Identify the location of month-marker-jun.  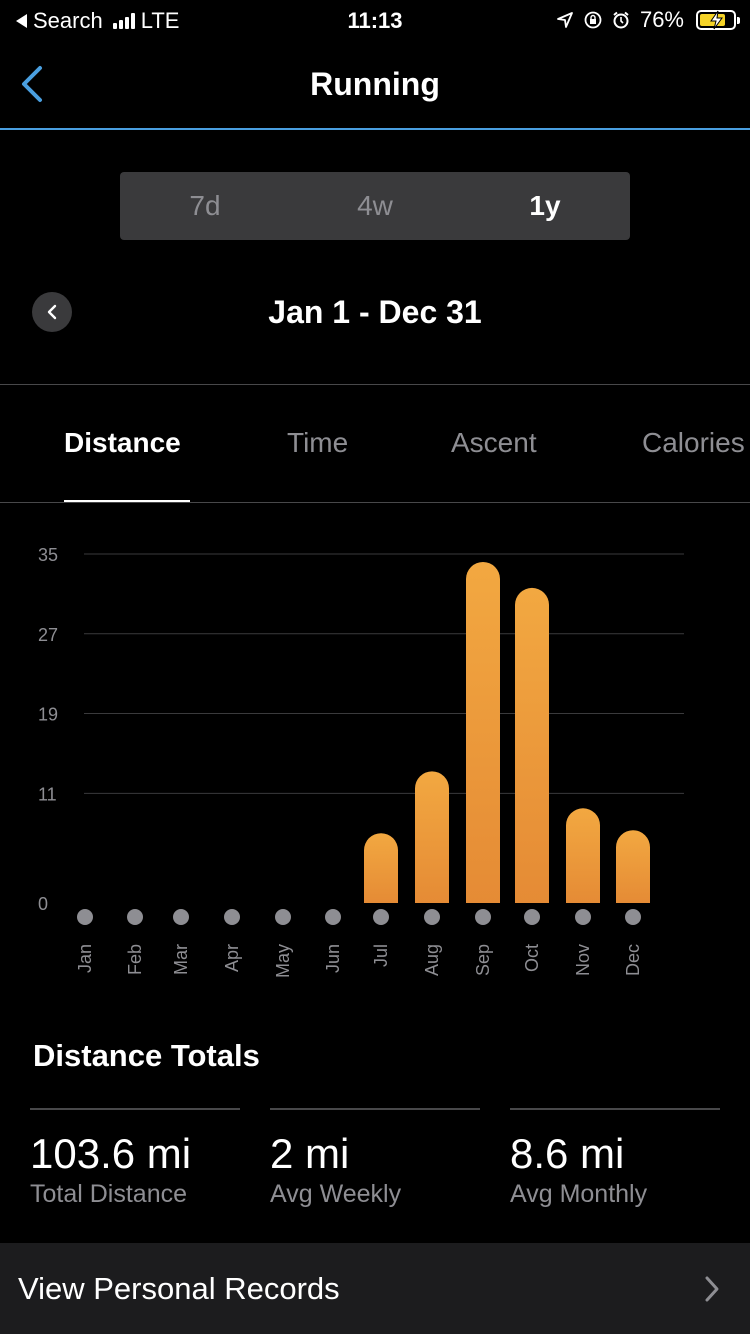
(333, 917).